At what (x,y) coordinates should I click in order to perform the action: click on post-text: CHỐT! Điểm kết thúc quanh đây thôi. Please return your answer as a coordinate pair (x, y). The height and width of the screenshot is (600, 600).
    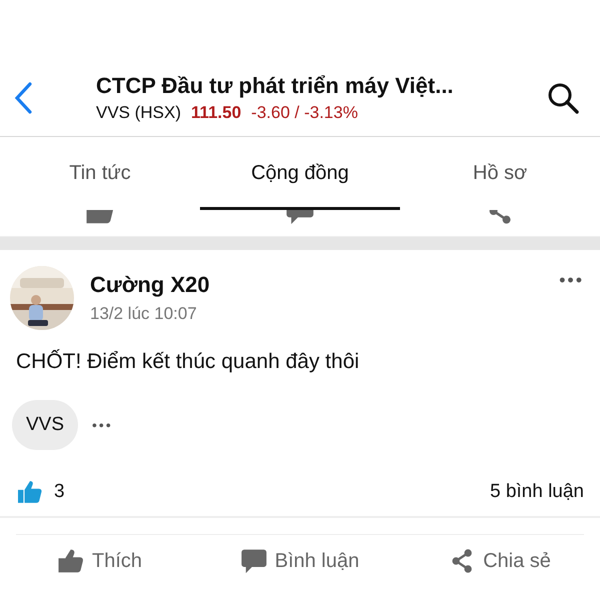
    Looking at the image, I should click on (187, 361).